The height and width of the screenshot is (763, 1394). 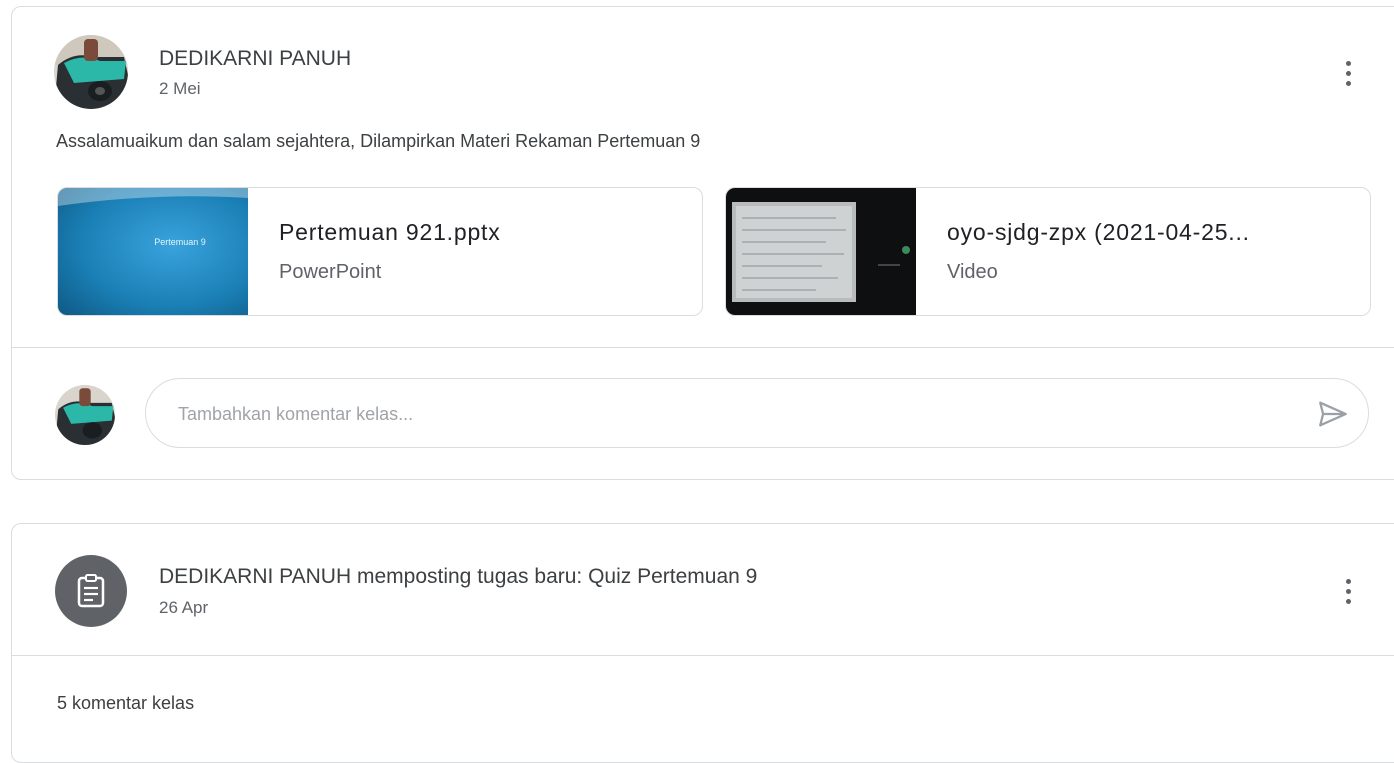 I want to click on assignment-date: 26 Apr, so click(x=184, y=607).